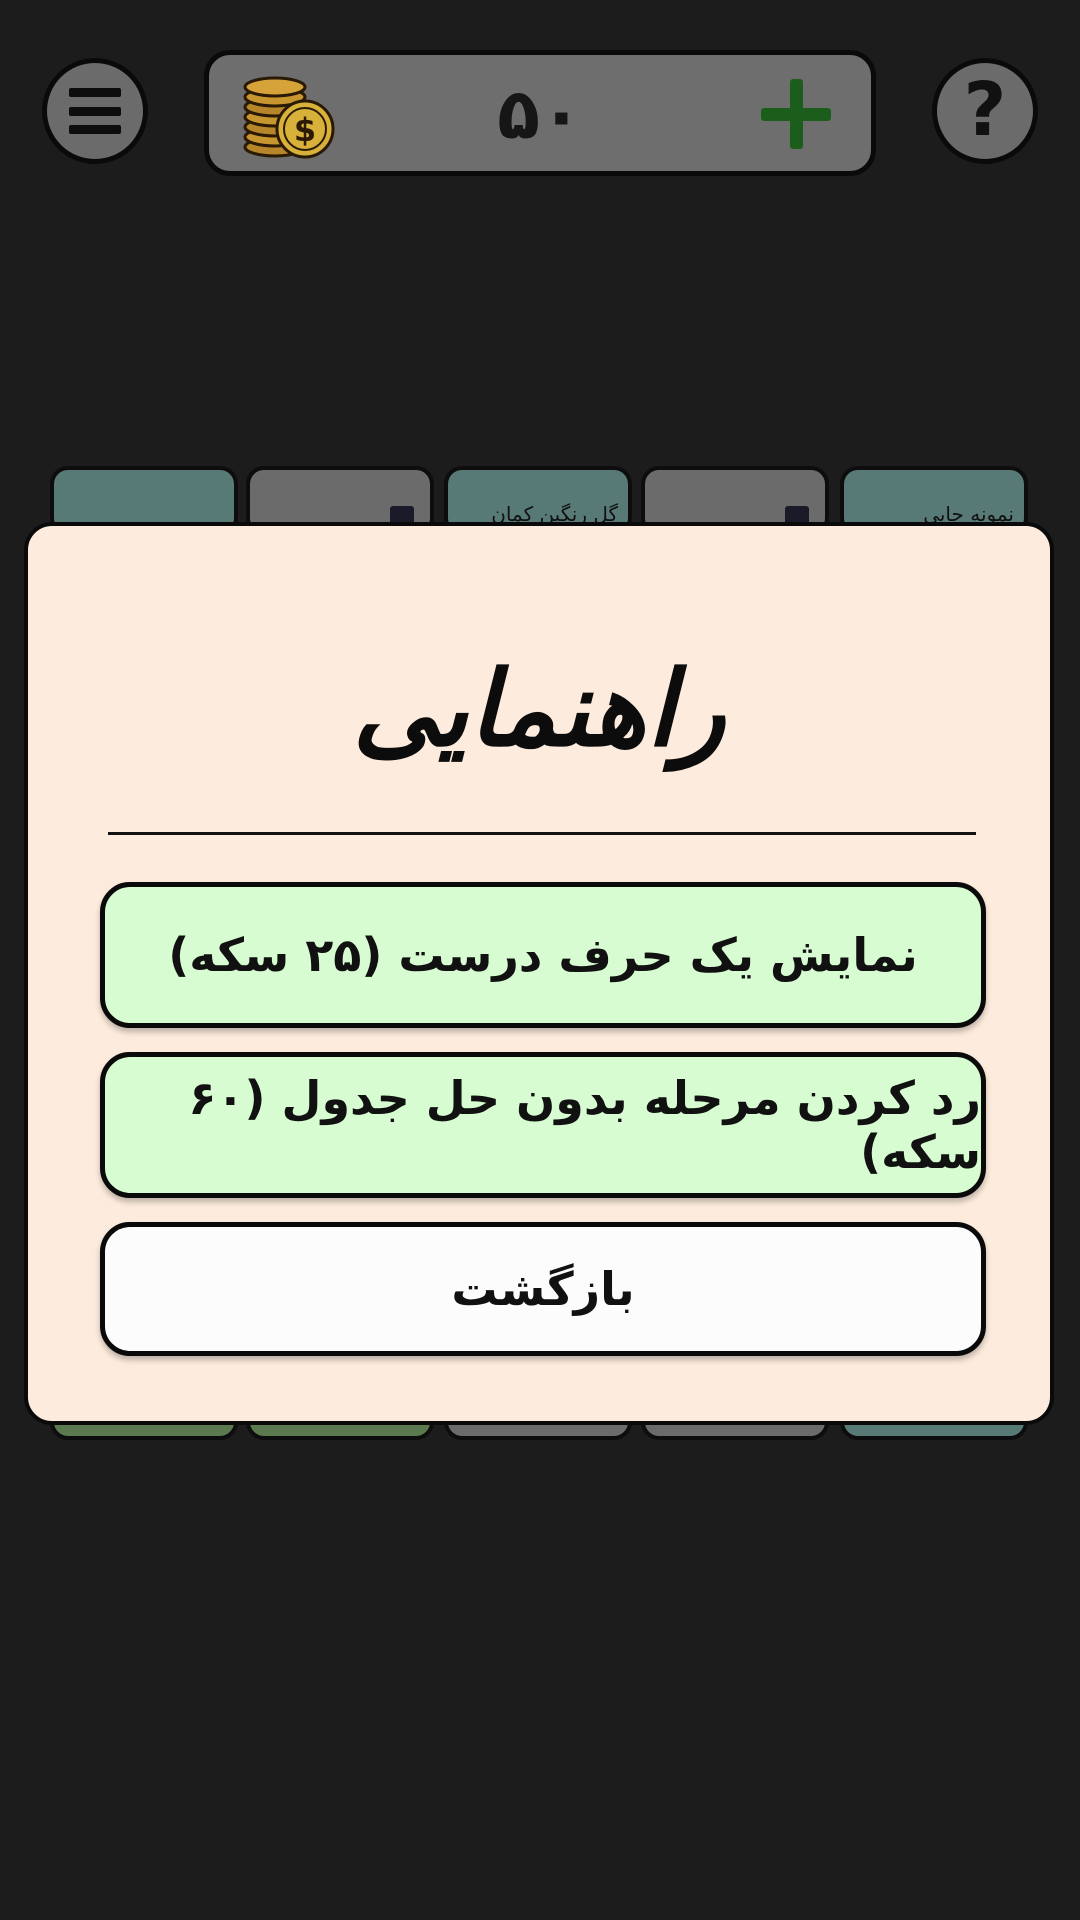  I want to click on question-mark-icon: ?, so click(985, 110).